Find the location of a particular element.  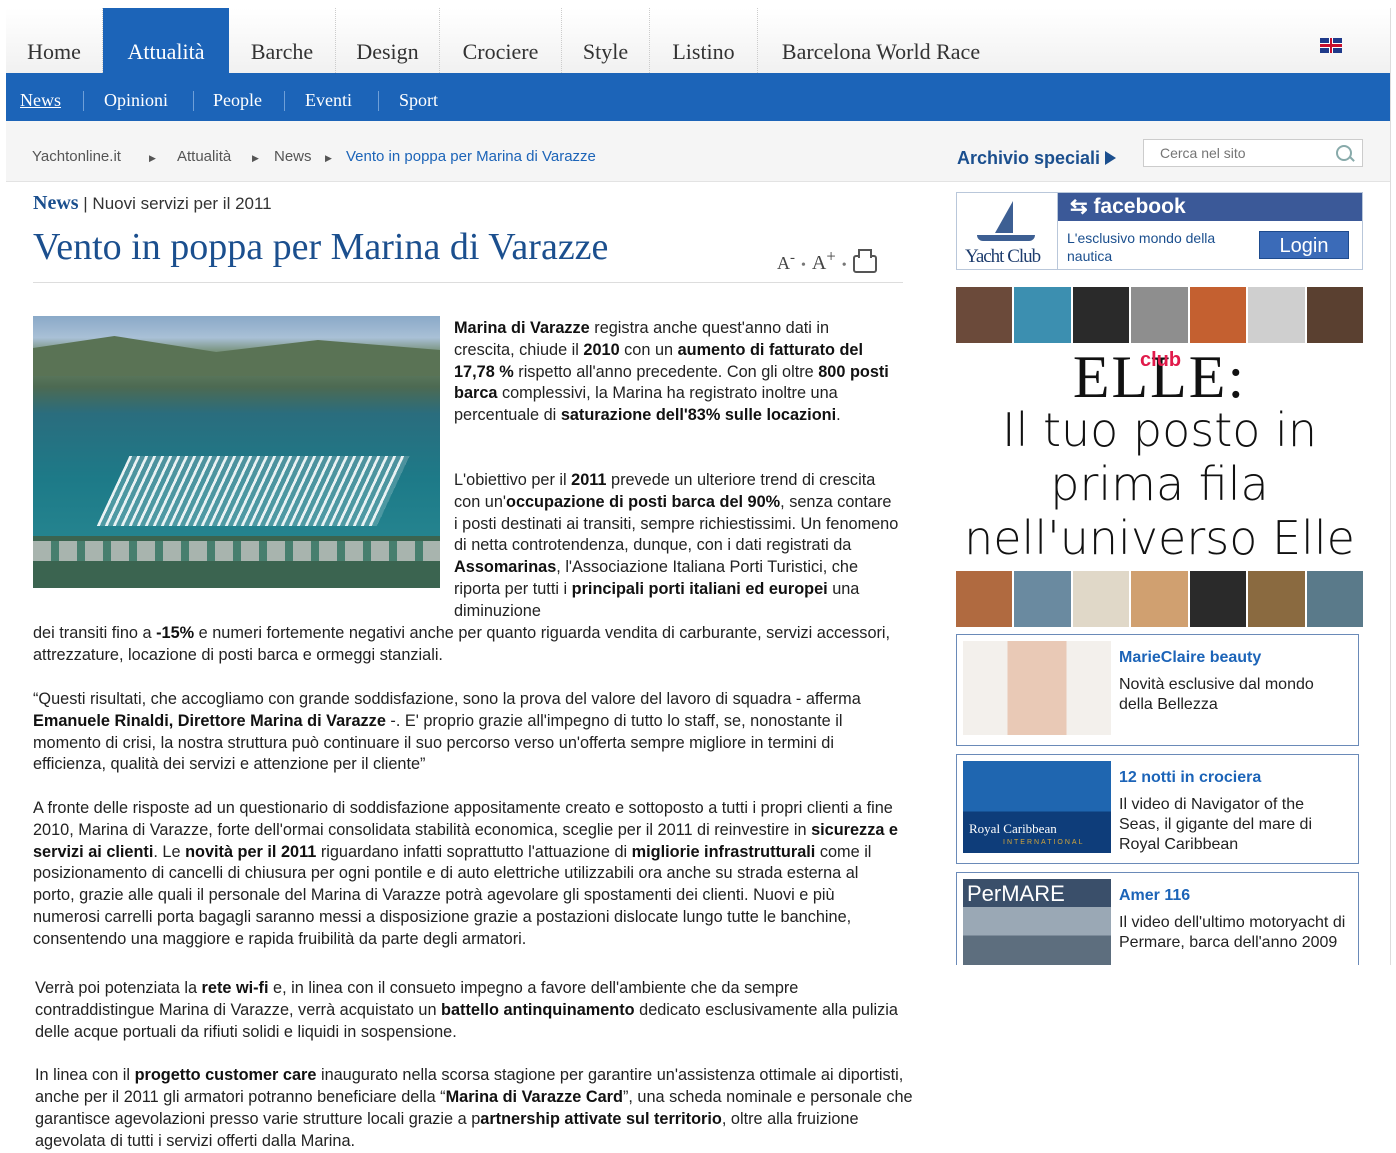

sailboat-icon is located at coordinates (1004, 217).